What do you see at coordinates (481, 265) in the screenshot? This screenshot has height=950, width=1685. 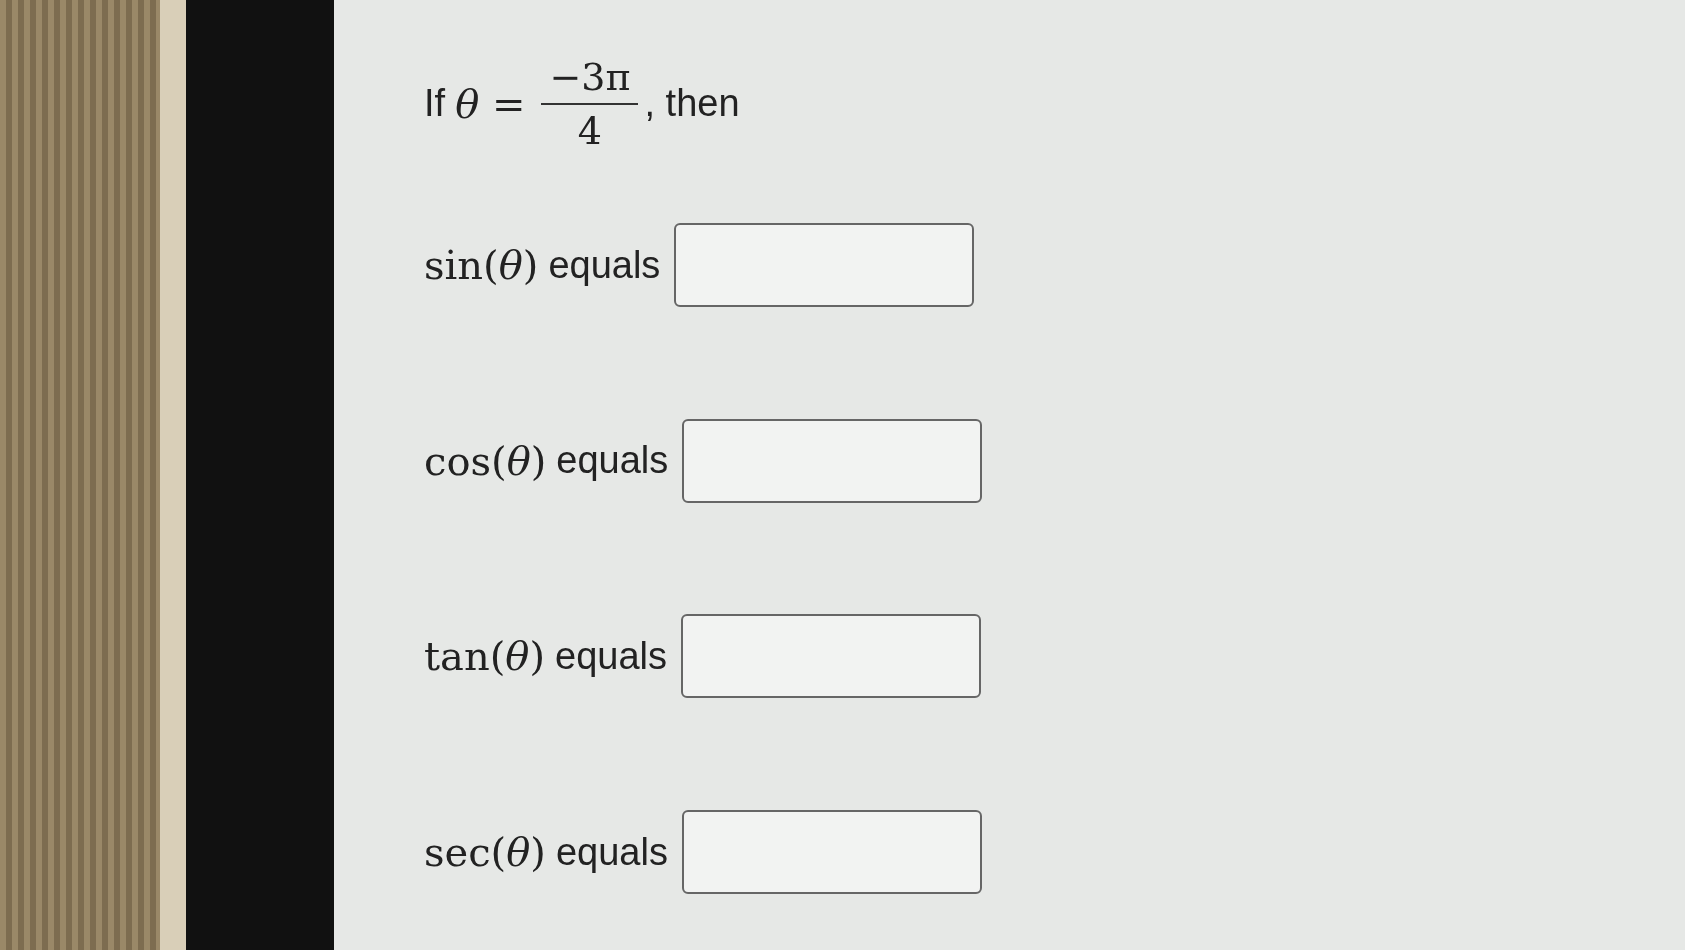 I see `function-label: sin(θ)` at bounding box center [481, 265].